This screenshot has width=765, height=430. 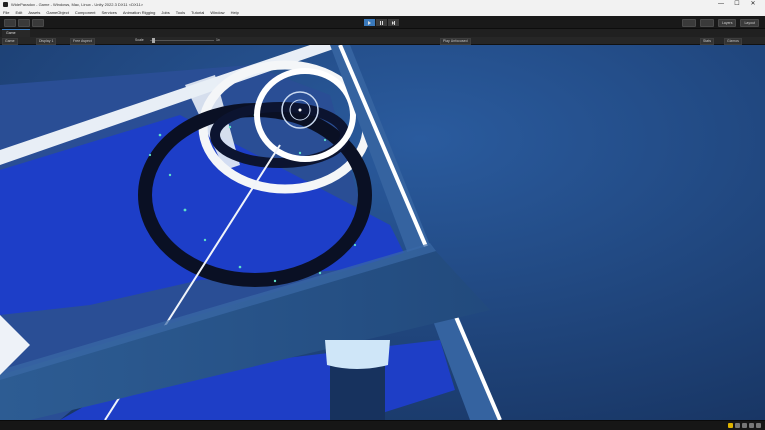 I want to click on pause-button, so click(x=381, y=22).